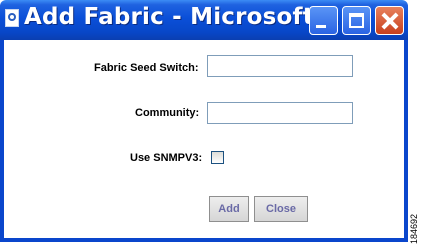 This screenshot has width=423, height=247. Describe the element at coordinates (356, 20) in the screenshot. I see `maximize-icon` at that location.